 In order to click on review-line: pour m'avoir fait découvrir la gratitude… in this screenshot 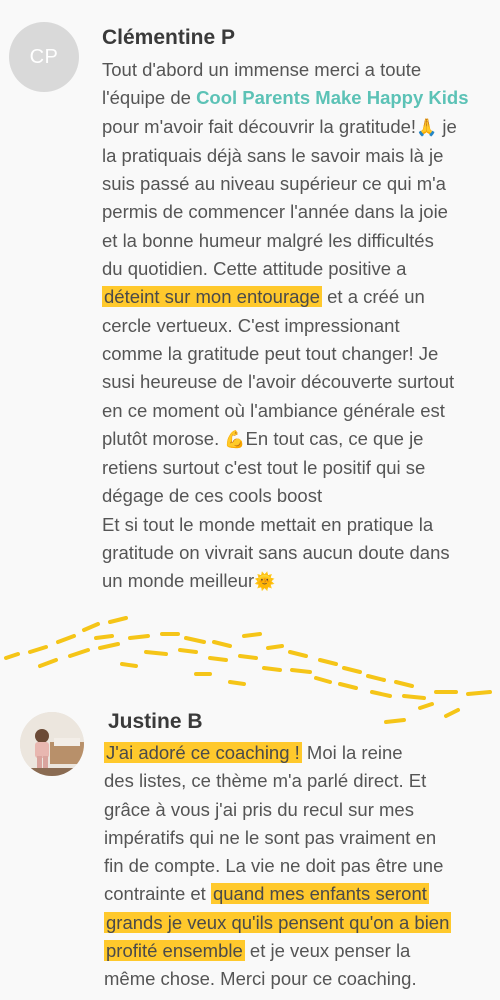, I will do `click(297, 127)`.